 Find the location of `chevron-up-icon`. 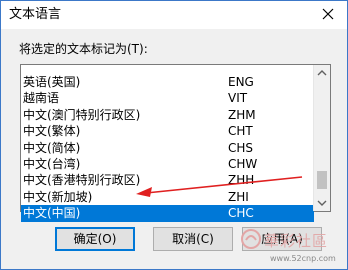

chevron-up-icon is located at coordinates (322, 73).